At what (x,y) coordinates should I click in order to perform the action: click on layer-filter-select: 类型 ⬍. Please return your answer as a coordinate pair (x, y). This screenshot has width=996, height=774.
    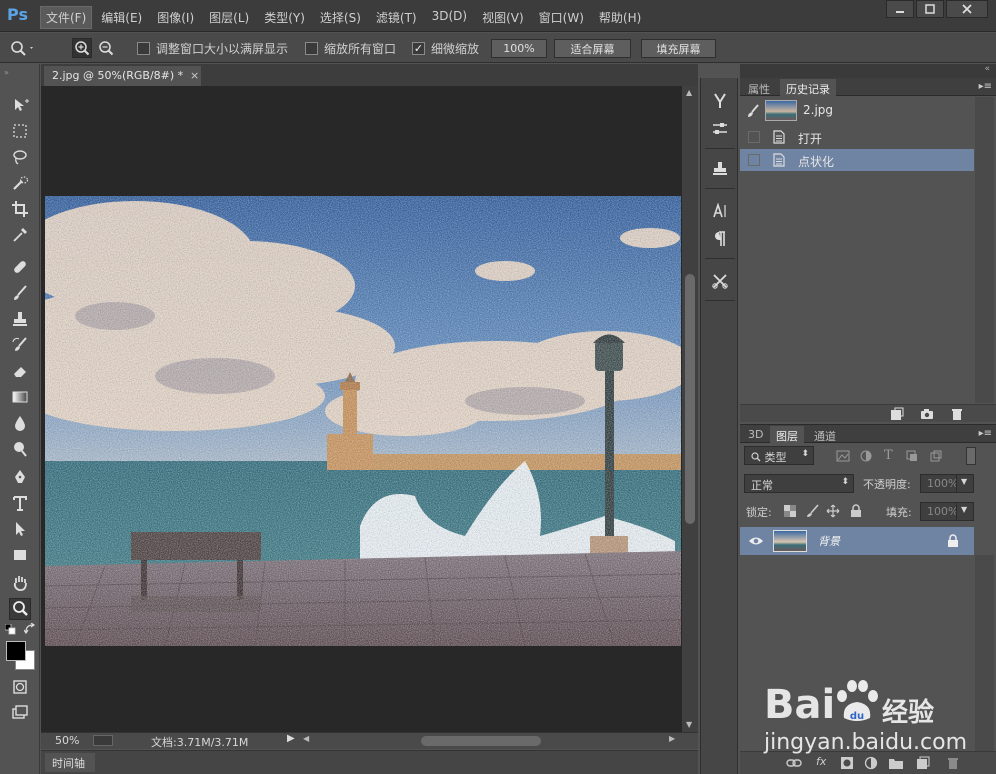
    Looking at the image, I should click on (779, 455).